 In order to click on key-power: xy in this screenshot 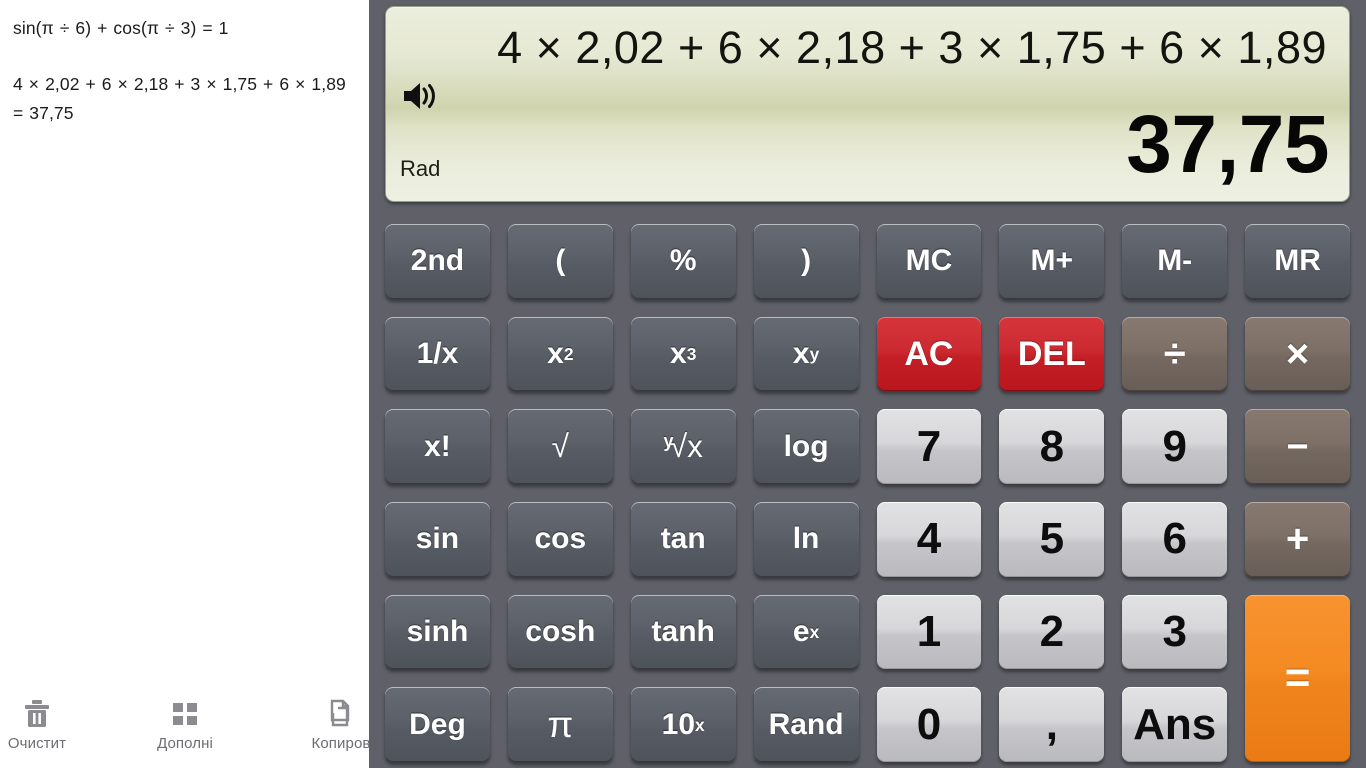, I will do `click(806, 354)`.